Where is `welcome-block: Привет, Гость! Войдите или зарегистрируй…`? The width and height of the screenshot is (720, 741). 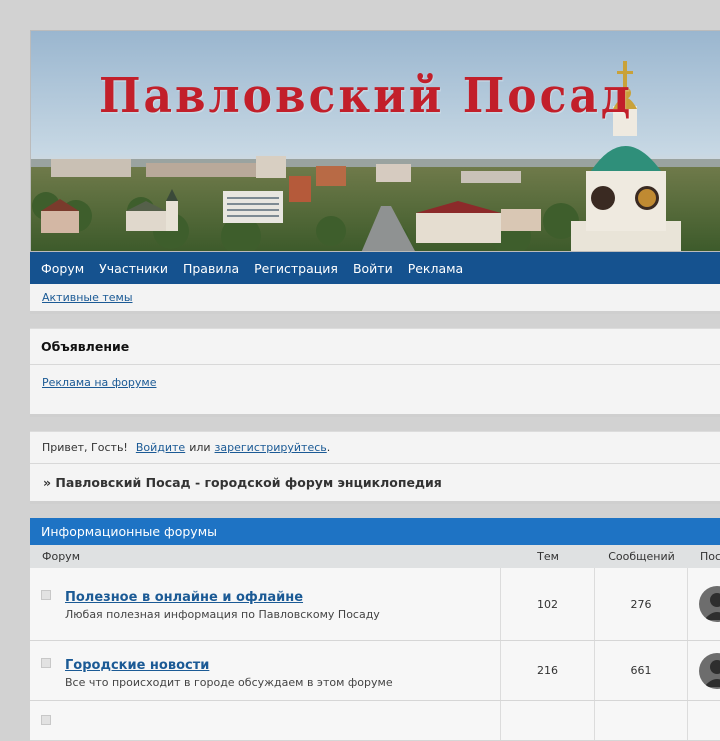
welcome-block: Привет, Гость! Войдите или зарегистрируй… is located at coordinates (375, 467).